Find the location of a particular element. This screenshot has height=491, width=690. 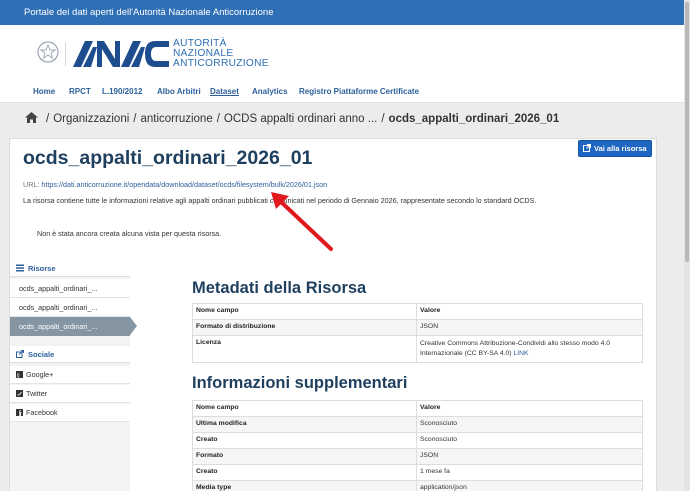

nav-albo-arbitri: Albo Arbitri is located at coordinates (179, 91).